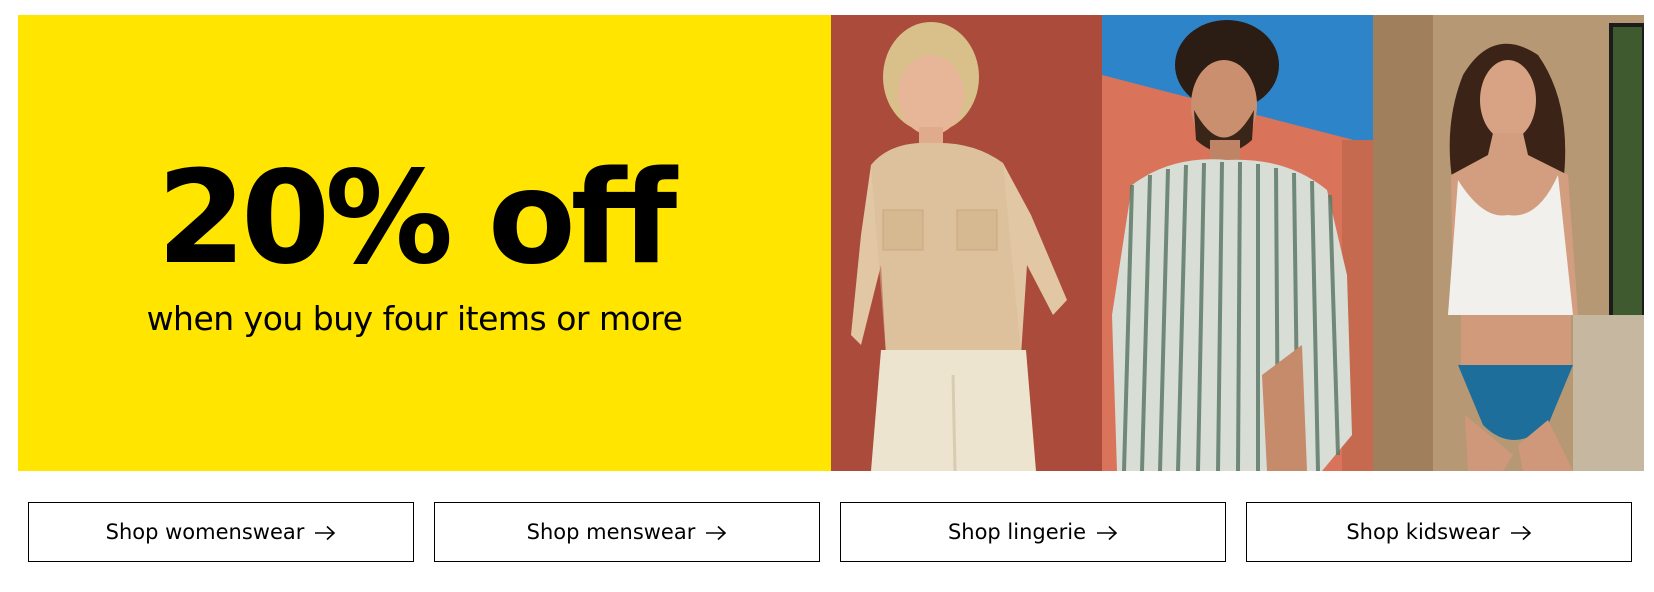  Describe the element at coordinates (414, 318) in the screenshot. I see `promo-subline: when you buy four items or more` at that location.